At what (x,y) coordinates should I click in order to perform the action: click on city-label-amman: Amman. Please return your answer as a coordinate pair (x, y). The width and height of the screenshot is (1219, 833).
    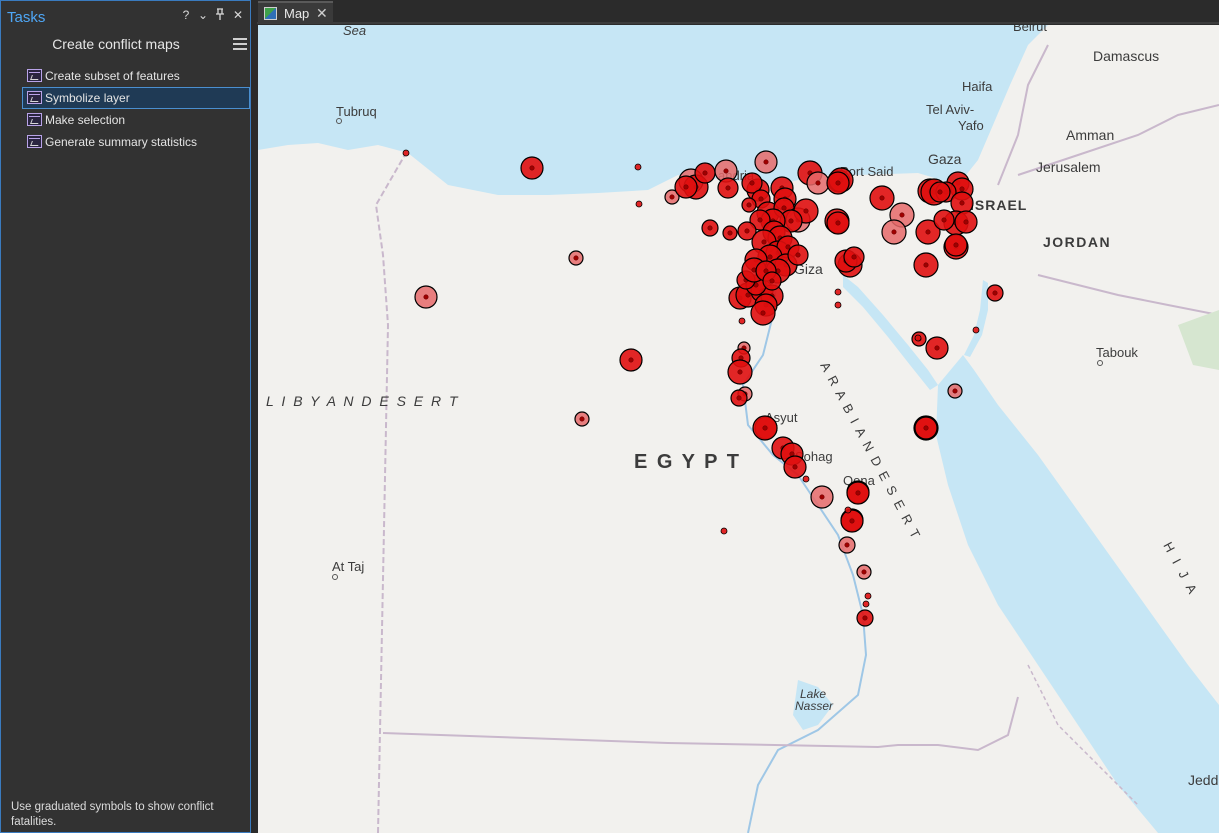
    Looking at the image, I should click on (1090, 135).